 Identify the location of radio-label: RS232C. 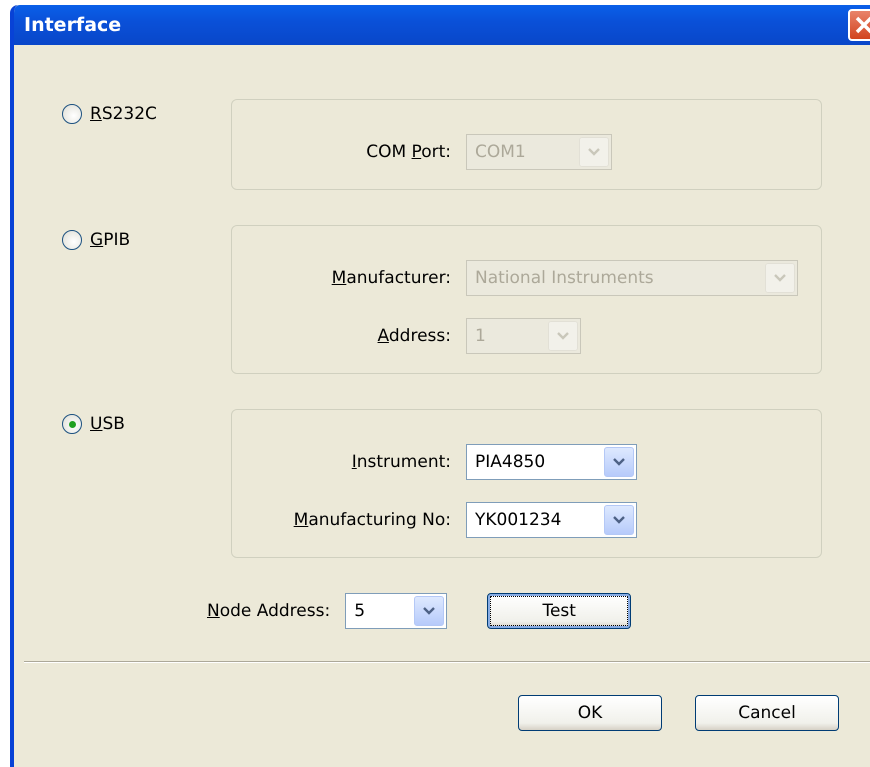
(123, 114).